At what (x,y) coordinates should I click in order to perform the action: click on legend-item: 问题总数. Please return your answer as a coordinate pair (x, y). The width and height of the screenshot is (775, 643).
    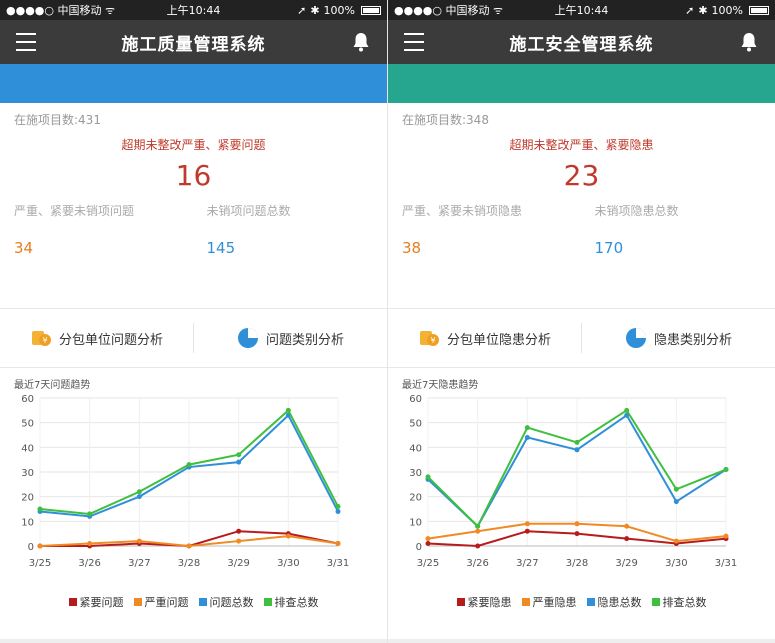
    Looking at the image, I should click on (226, 602).